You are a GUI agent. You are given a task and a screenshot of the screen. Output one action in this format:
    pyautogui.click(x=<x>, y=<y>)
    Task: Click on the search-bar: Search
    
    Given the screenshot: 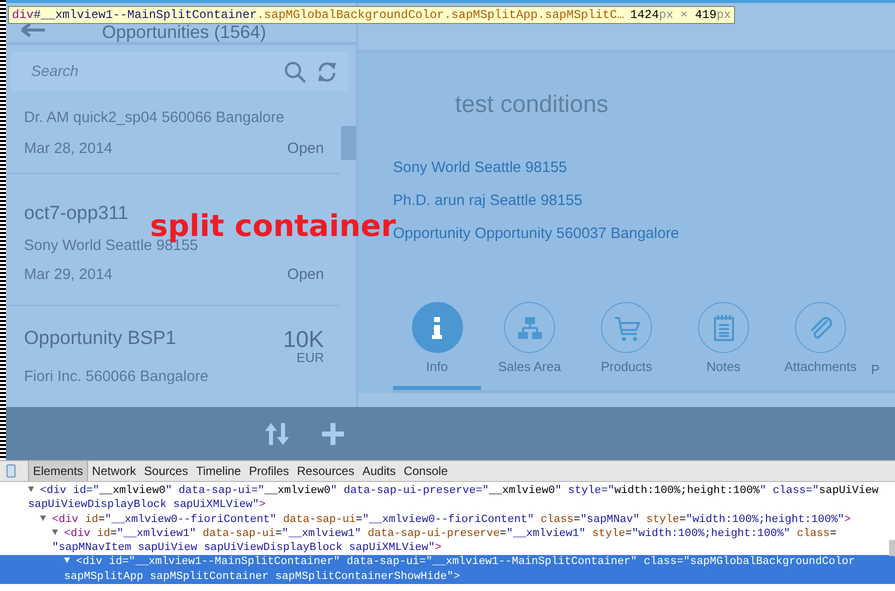 What is the action you would take?
    pyautogui.click(x=179, y=71)
    